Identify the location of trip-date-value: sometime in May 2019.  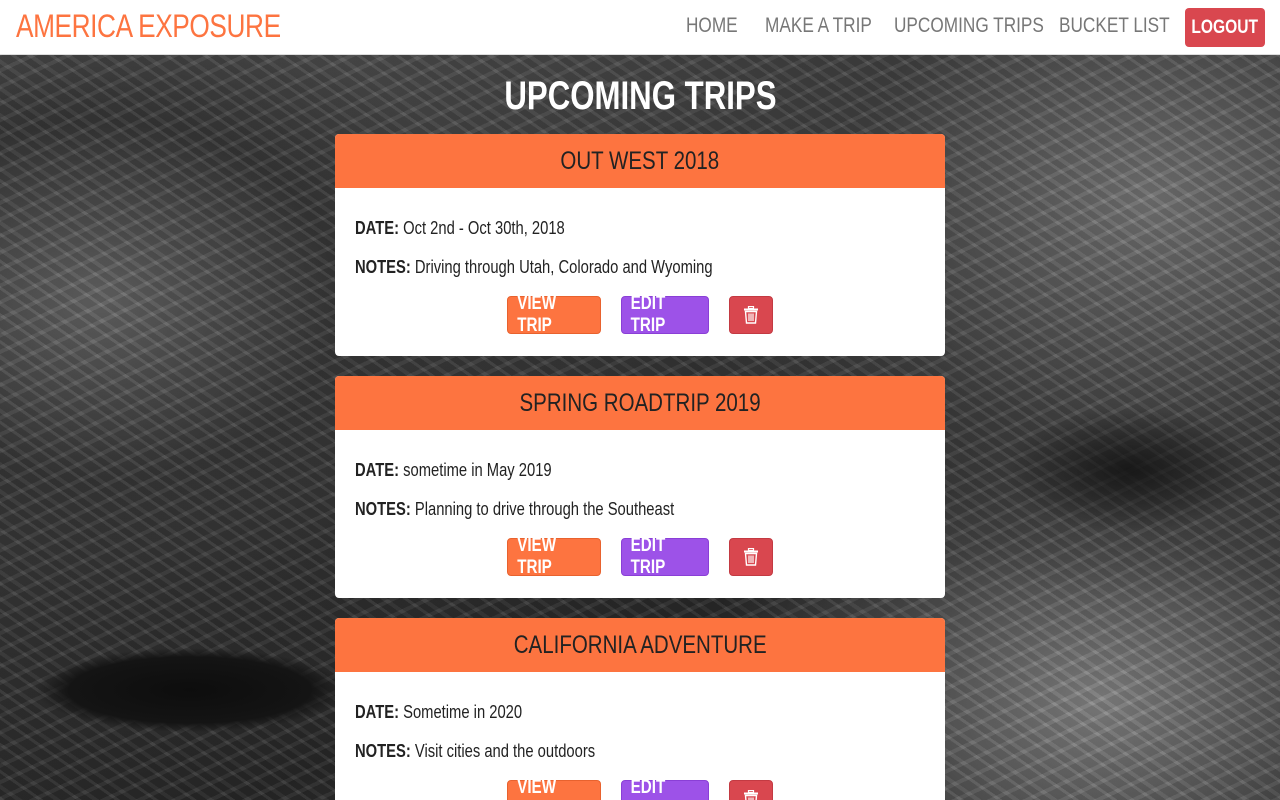
(477, 470).